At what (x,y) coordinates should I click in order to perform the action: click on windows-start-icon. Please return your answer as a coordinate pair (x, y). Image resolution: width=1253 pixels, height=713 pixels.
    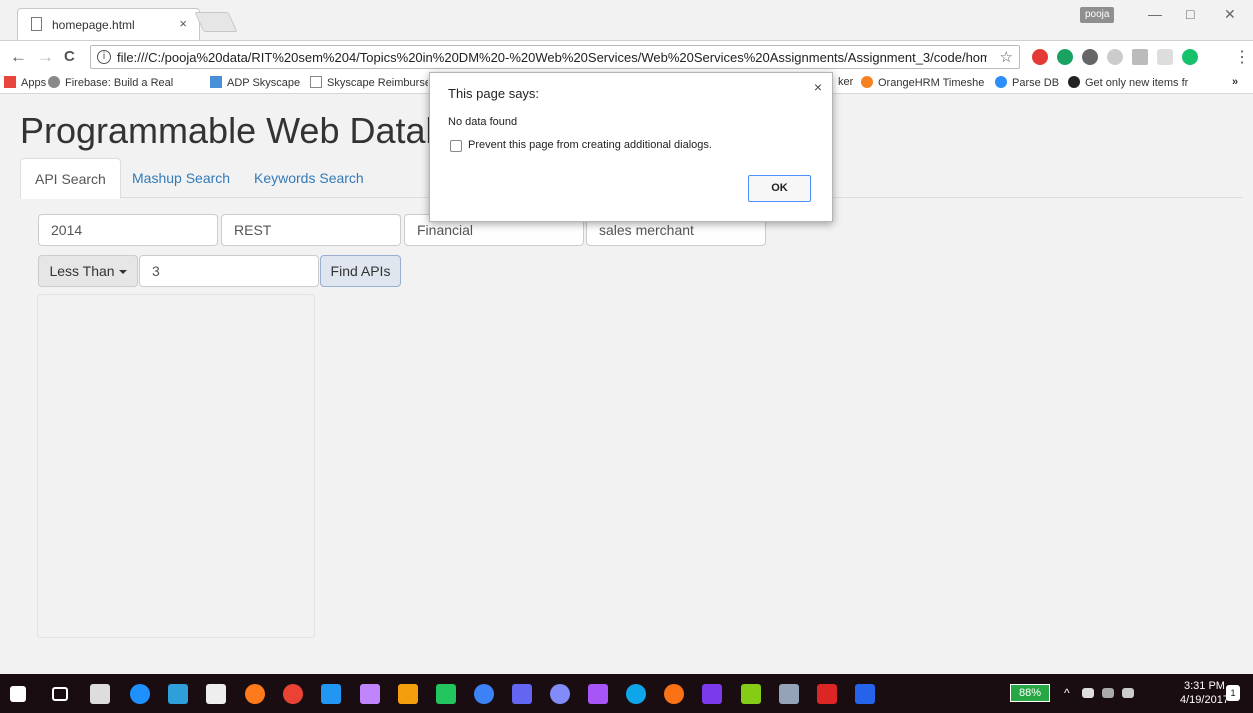
    Looking at the image, I should click on (18, 694).